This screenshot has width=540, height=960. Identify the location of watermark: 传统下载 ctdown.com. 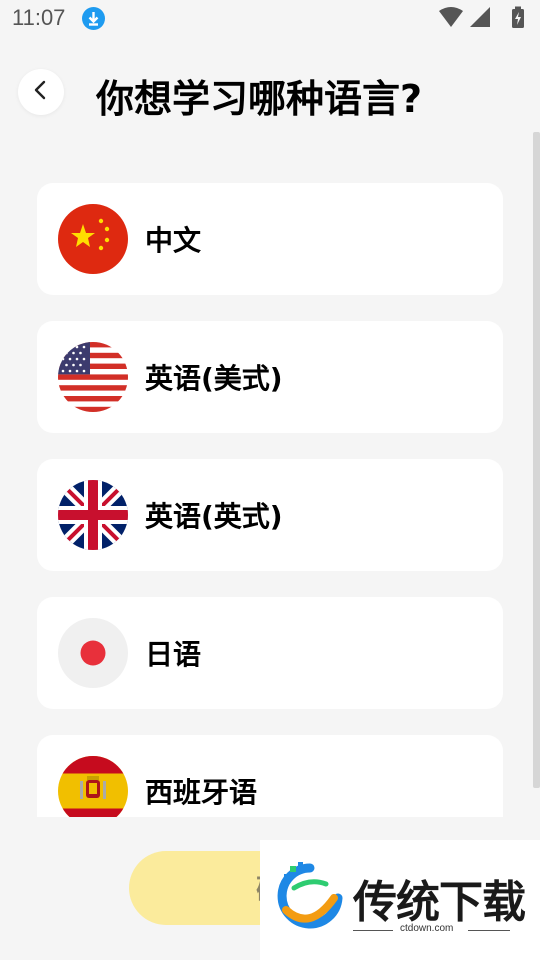
(400, 900).